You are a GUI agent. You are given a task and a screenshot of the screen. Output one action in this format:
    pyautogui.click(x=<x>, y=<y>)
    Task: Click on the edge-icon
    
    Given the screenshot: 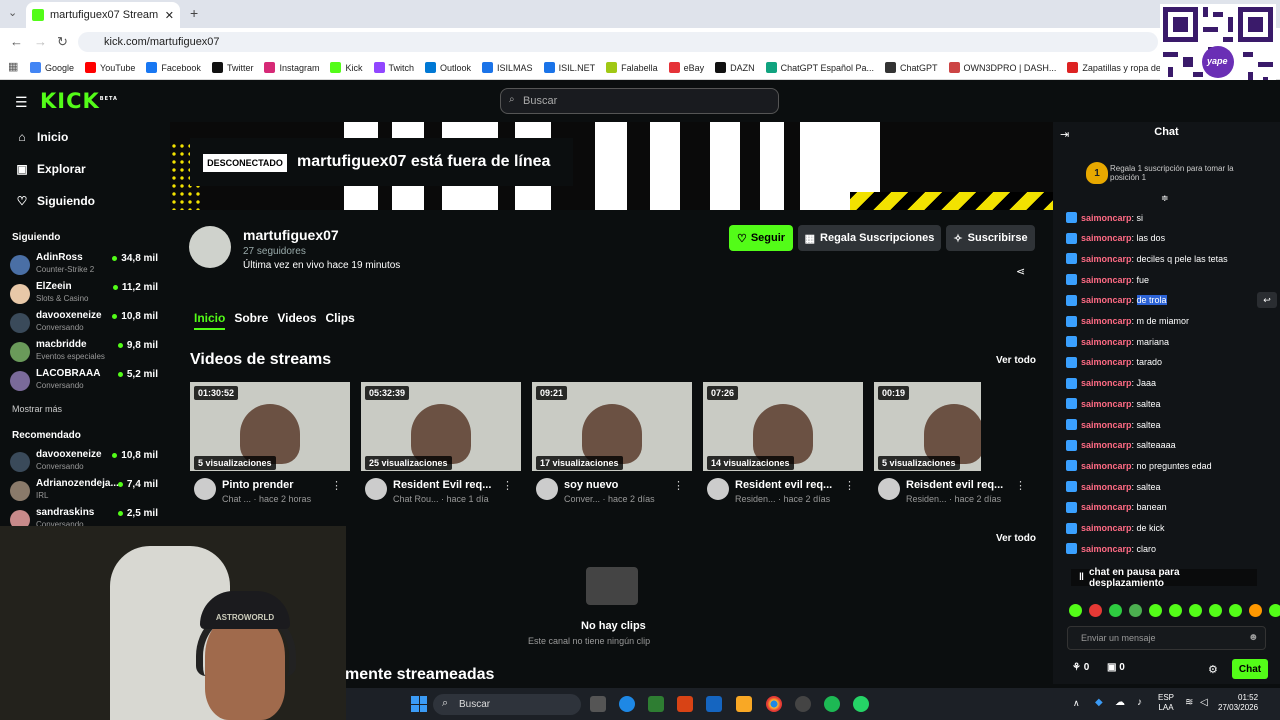 What is the action you would take?
    pyautogui.click(x=627, y=704)
    